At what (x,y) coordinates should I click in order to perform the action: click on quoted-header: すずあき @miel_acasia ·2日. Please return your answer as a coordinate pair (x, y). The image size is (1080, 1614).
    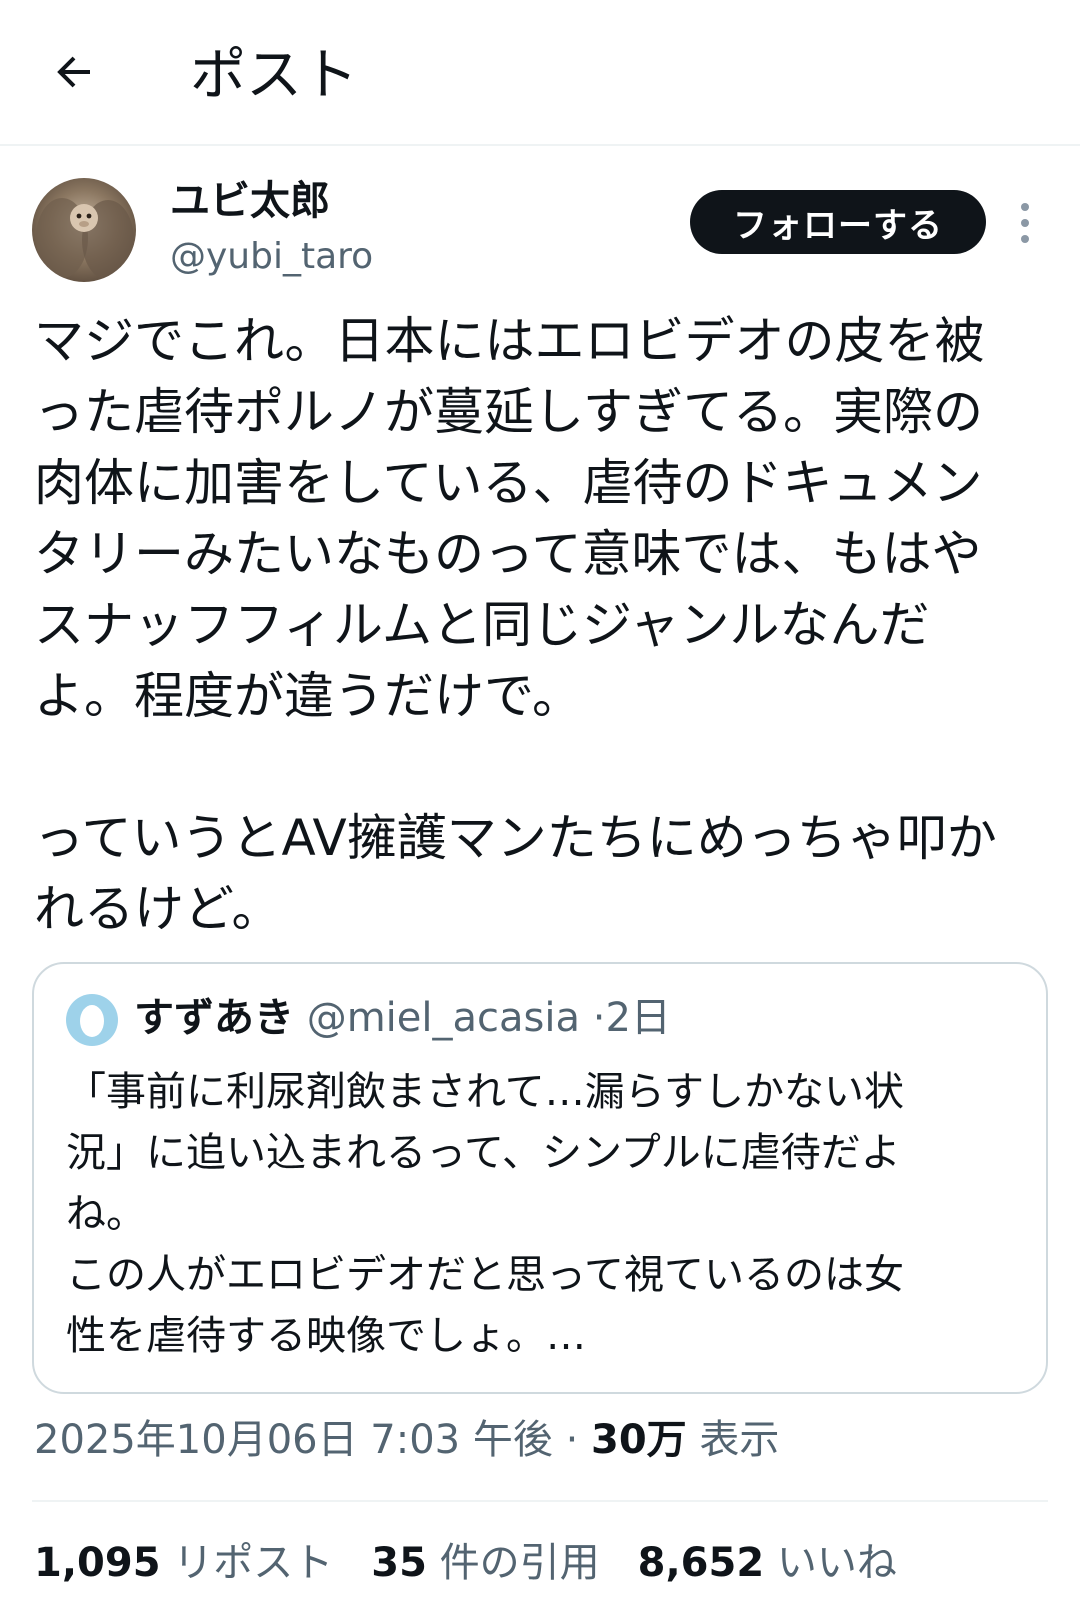
    Looking at the image, I should click on (402, 1018).